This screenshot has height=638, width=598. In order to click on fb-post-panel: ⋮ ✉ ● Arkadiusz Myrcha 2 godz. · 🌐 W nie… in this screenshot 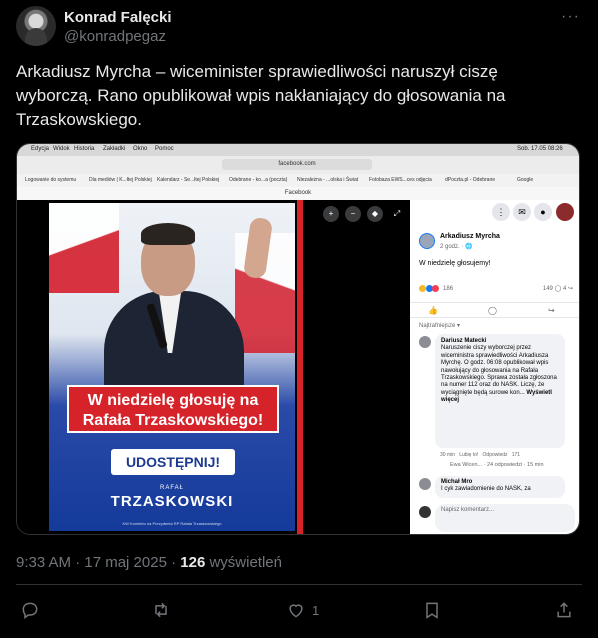, I will do `click(494, 367)`.